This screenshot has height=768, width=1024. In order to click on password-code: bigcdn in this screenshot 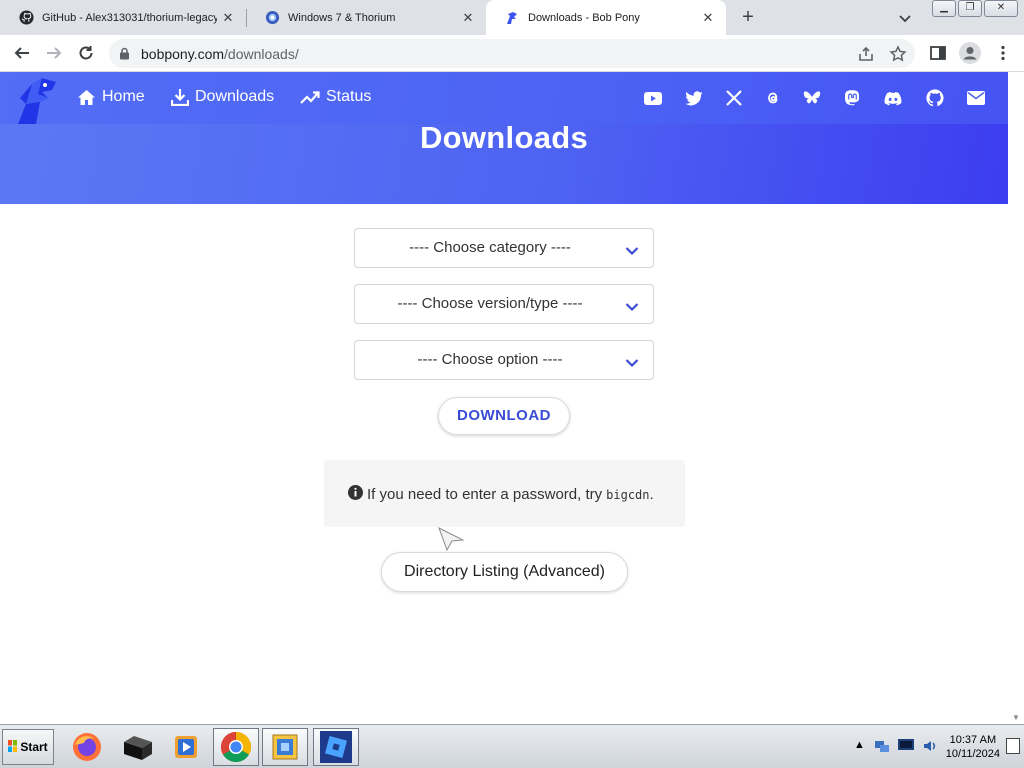, I will do `click(628, 494)`.